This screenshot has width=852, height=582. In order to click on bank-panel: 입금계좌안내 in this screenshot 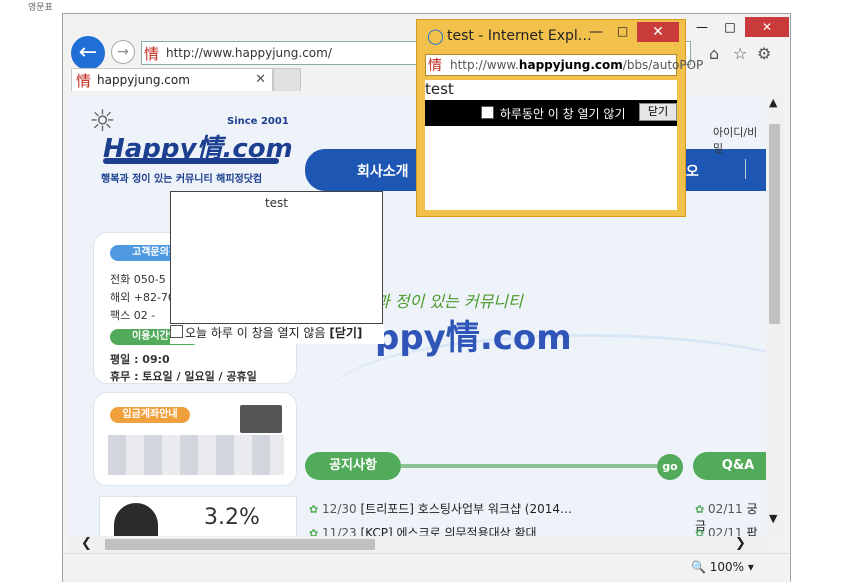, I will do `click(195, 439)`.